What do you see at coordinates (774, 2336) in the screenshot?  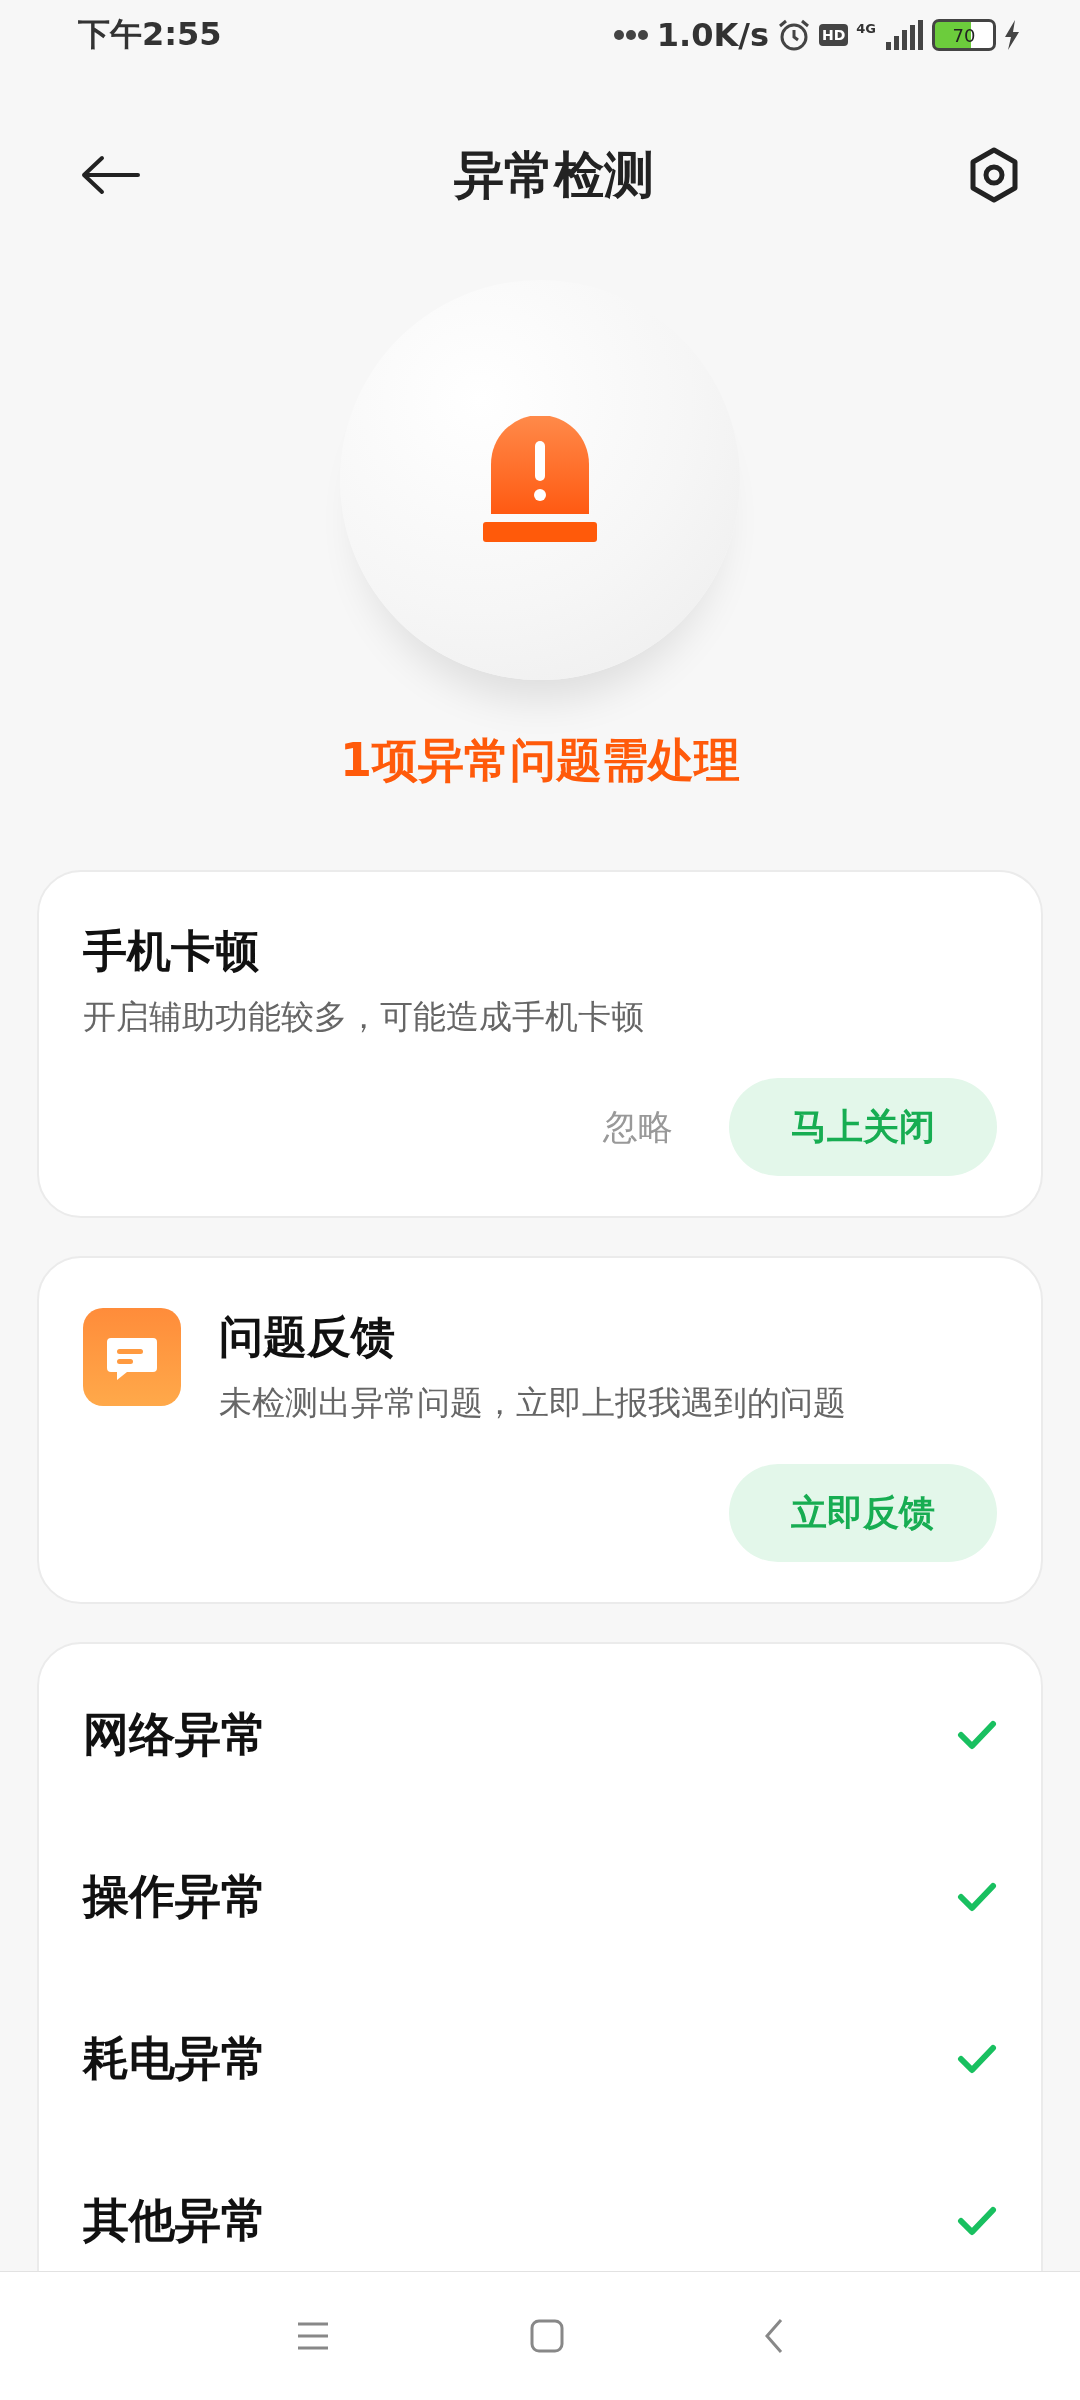 I see `back-nav-button` at bounding box center [774, 2336].